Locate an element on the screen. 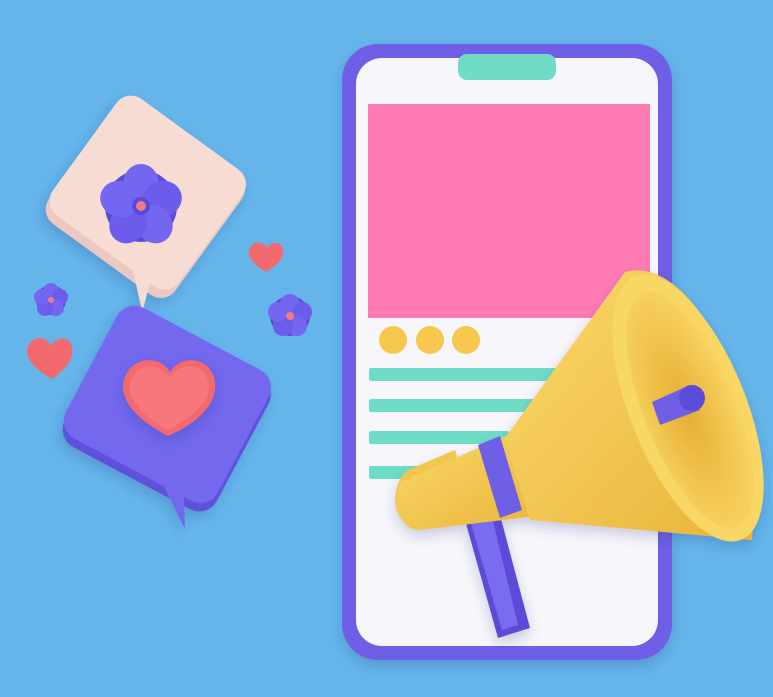  media-block is located at coordinates (509, 211).